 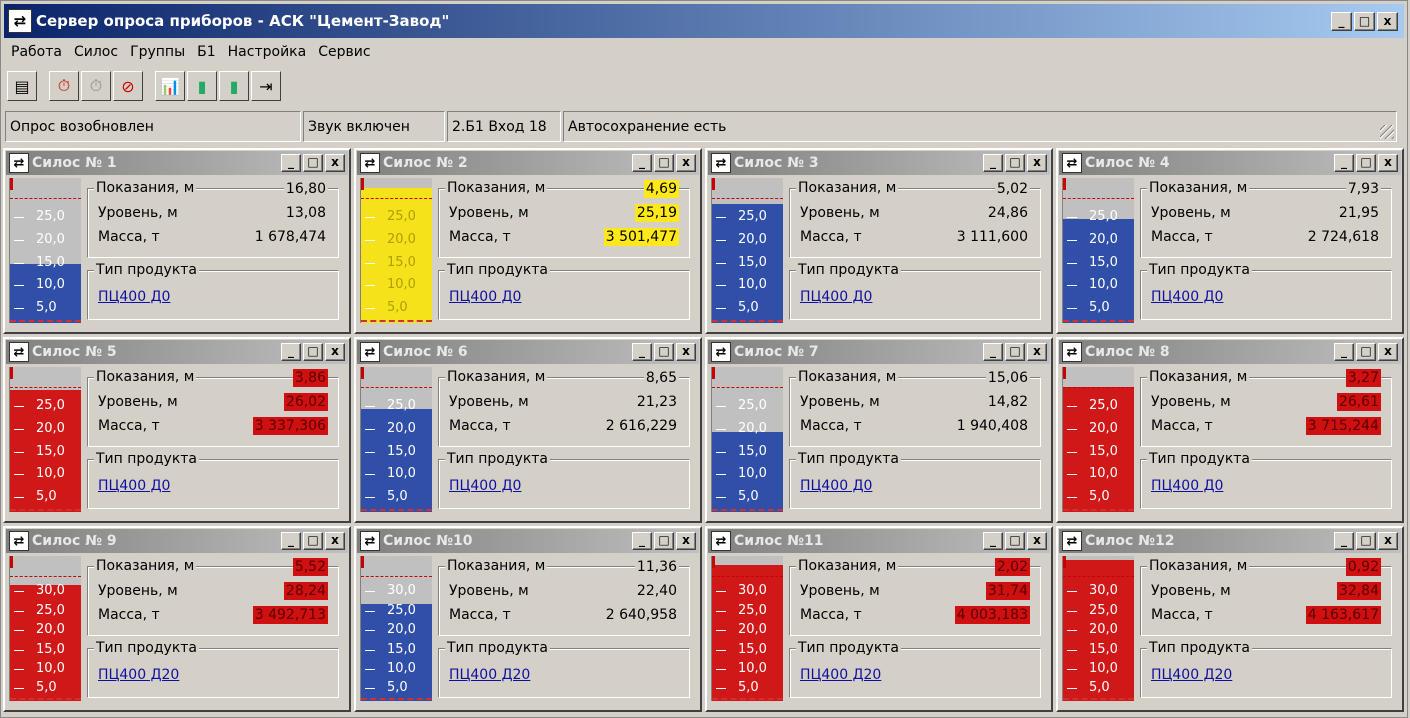 I want to click on silo-title-bar: ⇄ Силос №10 _ □ x, so click(x=528, y=541).